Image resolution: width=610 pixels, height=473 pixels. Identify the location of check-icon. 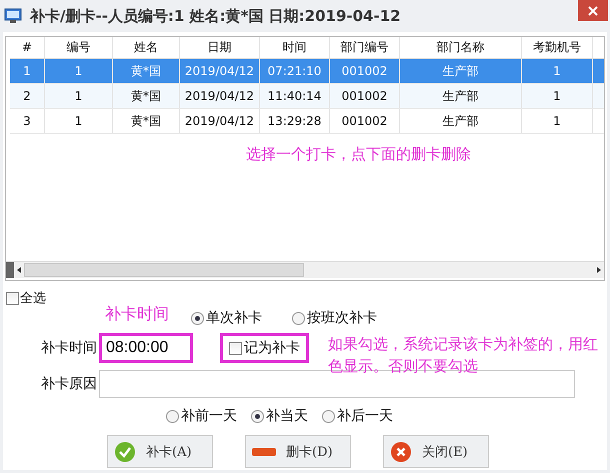
(125, 451).